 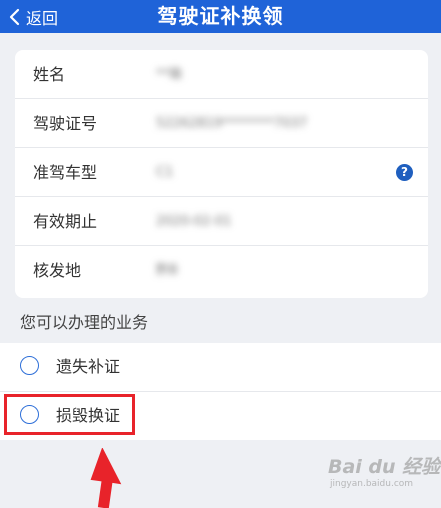 What do you see at coordinates (65, 123) in the screenshot?
I see `info-label: 驾驶证号` at bounding box center [65, 123].